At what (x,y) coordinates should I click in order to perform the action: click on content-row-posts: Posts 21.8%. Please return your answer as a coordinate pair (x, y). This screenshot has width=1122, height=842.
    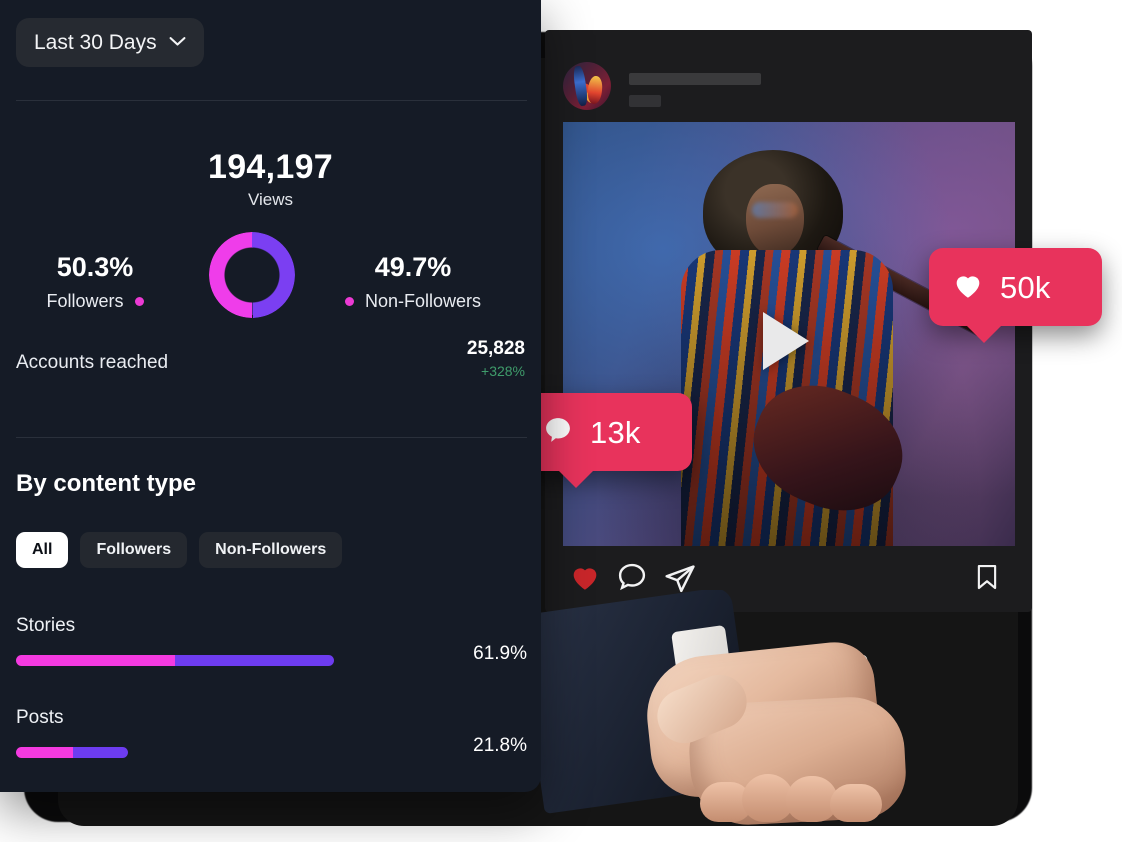
    Looking at the image, I should click on (271, 732).